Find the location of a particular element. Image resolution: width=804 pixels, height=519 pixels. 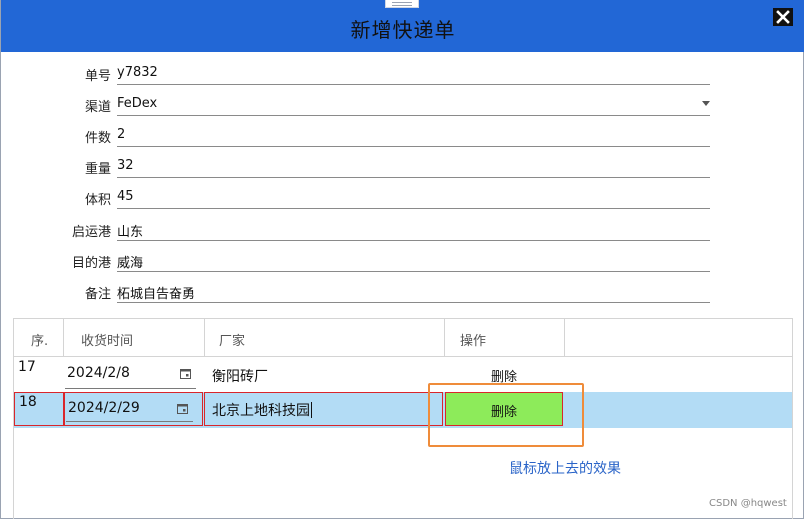

field-row-channel: 渠道 FeDex is located at coordinates (402, 104).